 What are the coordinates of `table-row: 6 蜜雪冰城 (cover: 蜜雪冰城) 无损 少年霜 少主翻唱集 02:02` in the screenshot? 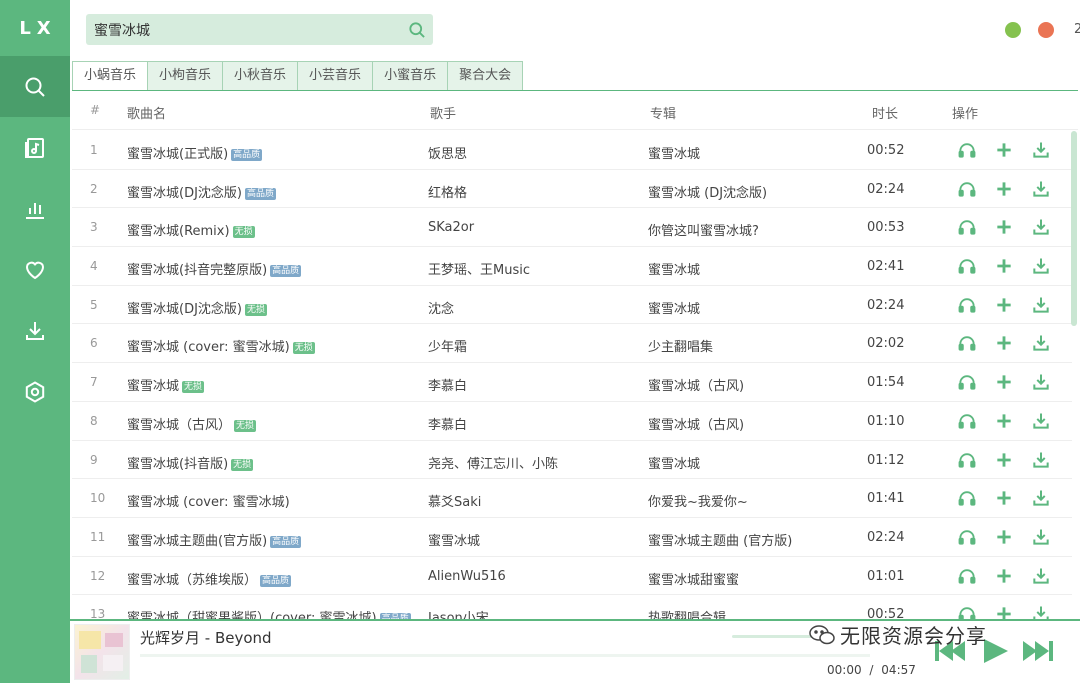 It's located at (572, 344).